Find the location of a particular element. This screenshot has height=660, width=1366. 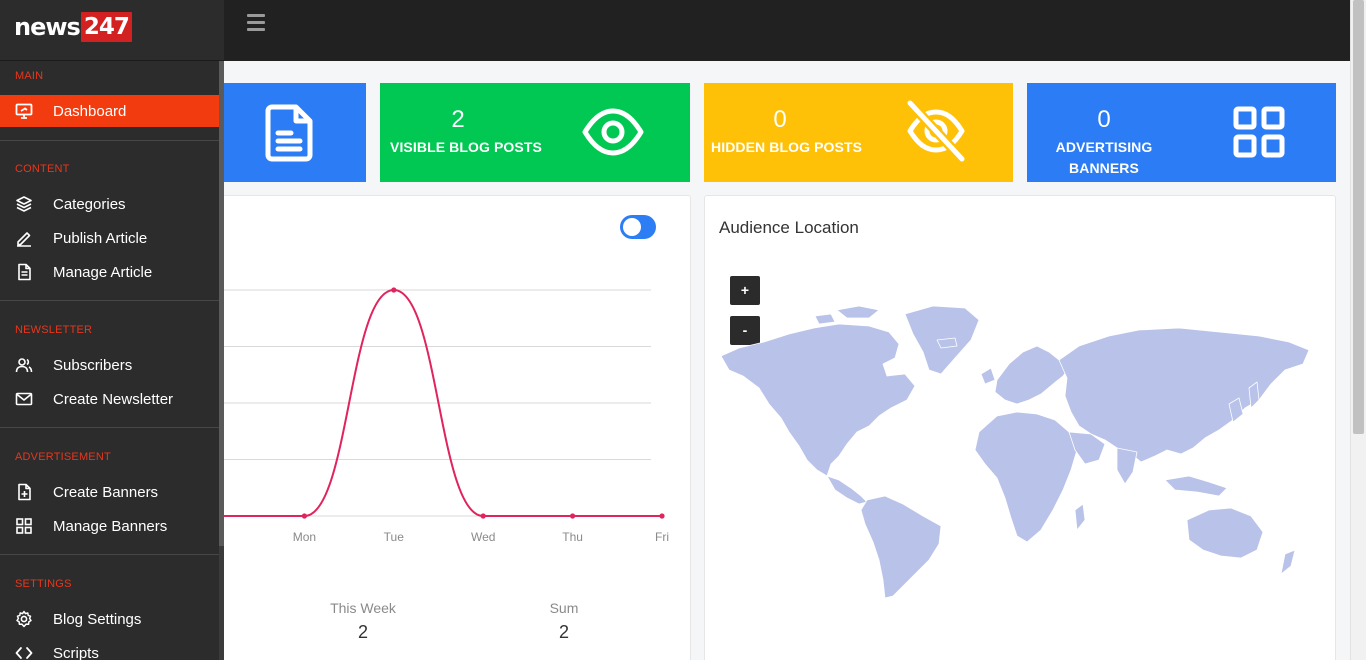

sidebar-item-dashboard: Dashboard is located at coordinates (109, 111).